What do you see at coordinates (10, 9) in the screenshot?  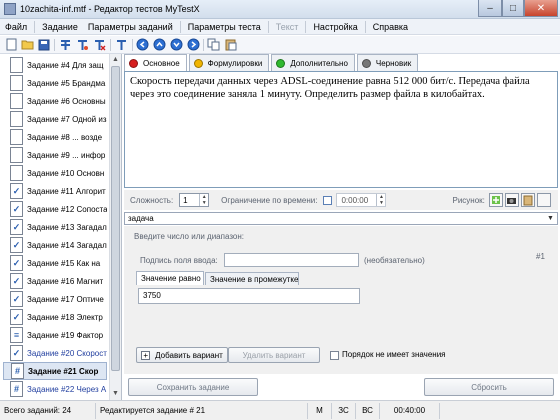 I see `app-icon` at bounding box center [10, 9].